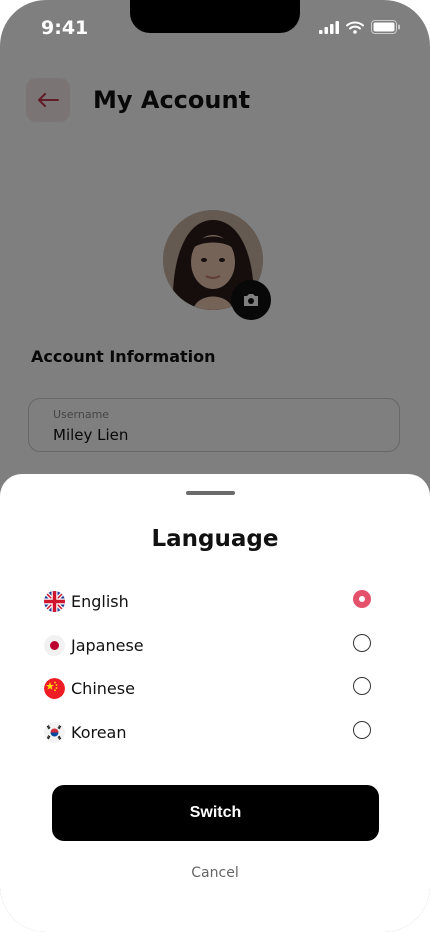 Image resolution: width=430 pixels, height=932 pixels. What do you see at coordinates (329, 27) in the screenshot?
I see `cellular-signal-icon` at bounding box center [329, 27].